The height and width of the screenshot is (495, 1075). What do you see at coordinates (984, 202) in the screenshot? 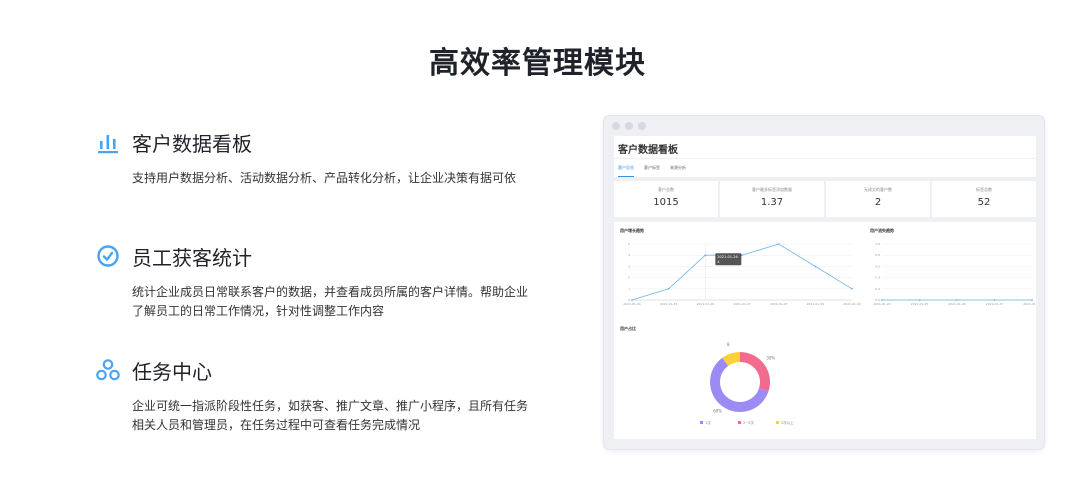
I see `stat-value: 52` at bounding box center [984, 202].